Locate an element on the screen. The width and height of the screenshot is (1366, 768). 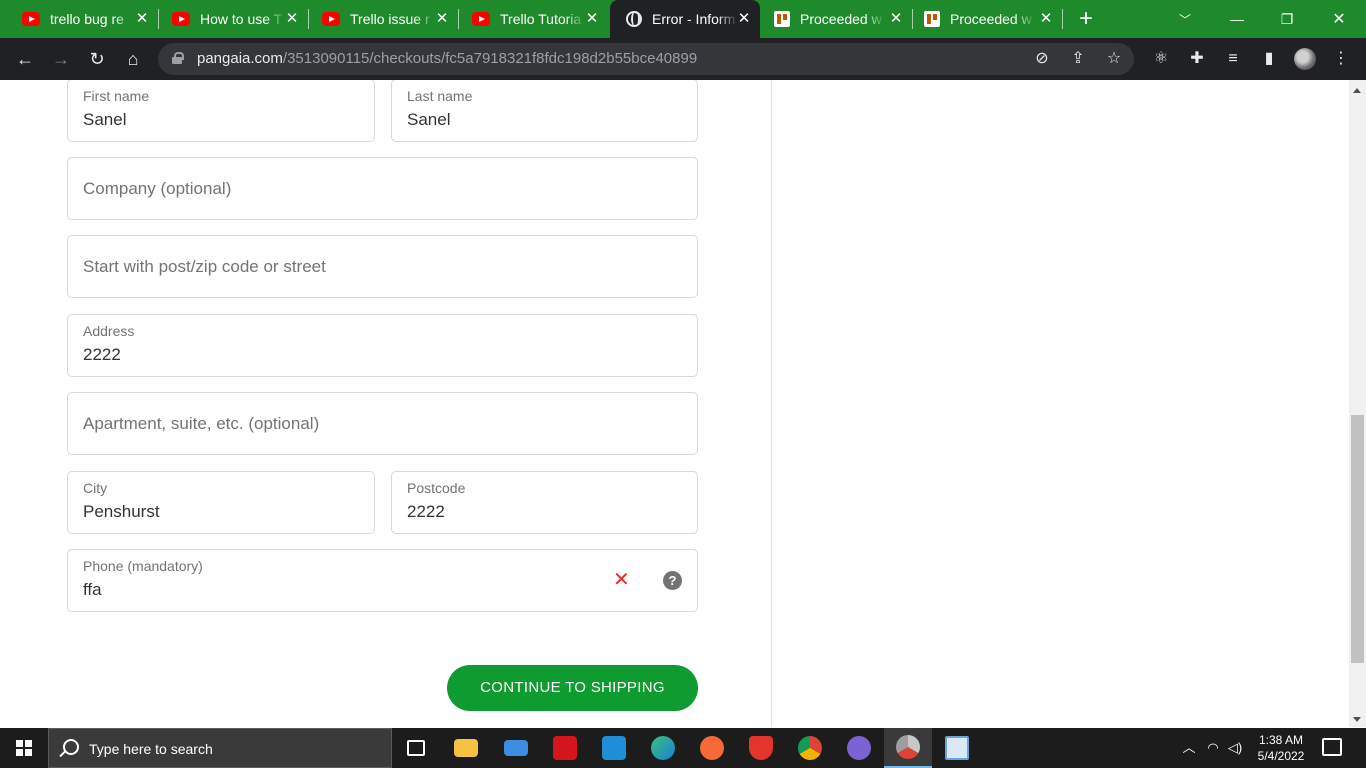
apartment-field: Apartment, suite, etc. (optional) is located at coordinates (382, 423).